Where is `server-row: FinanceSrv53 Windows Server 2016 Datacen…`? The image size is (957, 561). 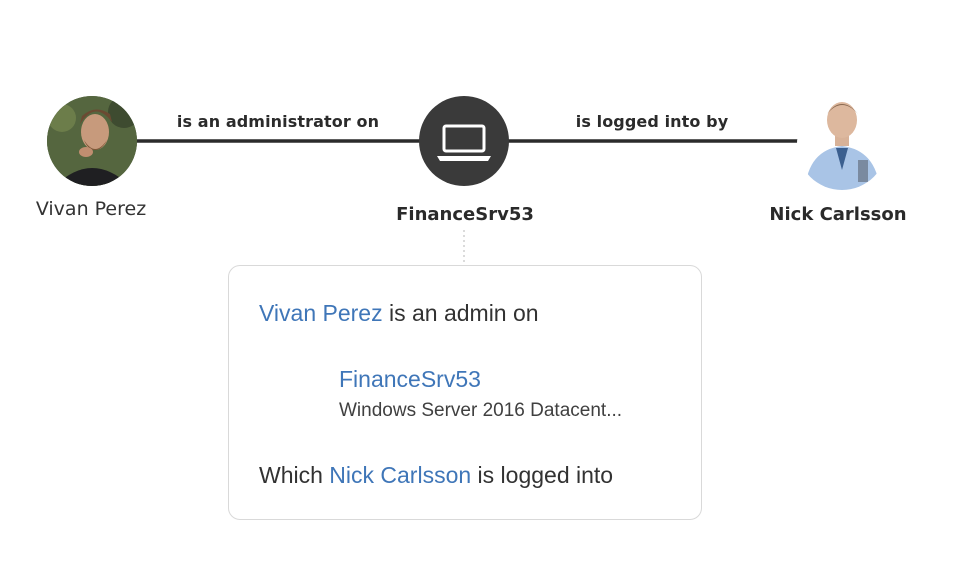
server-row: FinanceSrv53 Windows Server 2016 Datacen… is located at coordinates (469, 399).